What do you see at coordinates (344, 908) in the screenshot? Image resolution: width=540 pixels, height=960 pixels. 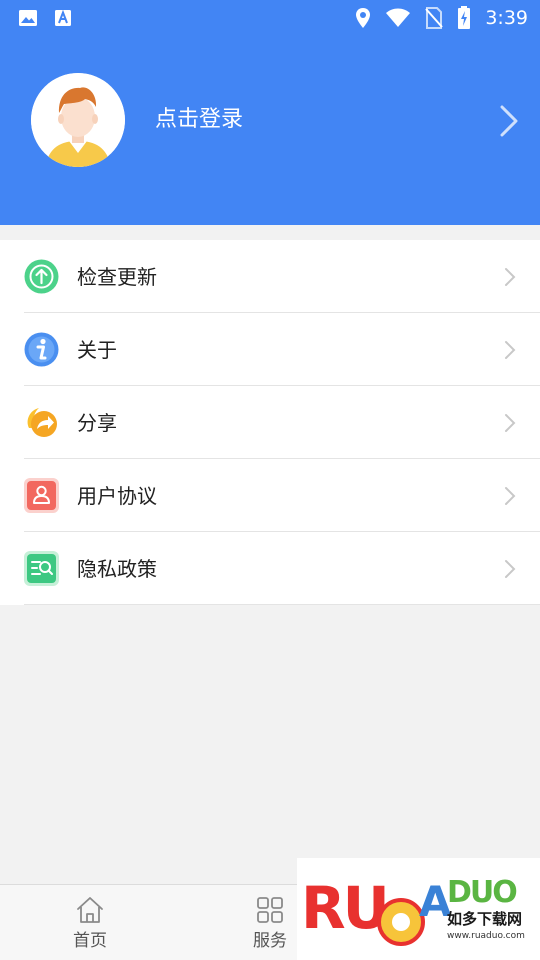 I see `svg-text: RU` at bounding box center [344, 908].